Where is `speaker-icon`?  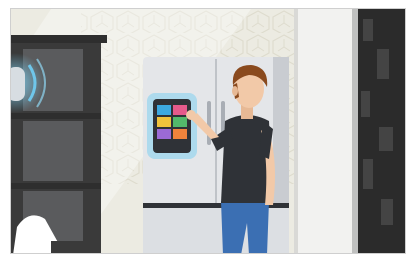 speaker-icon is located at coordinates (18, 84).